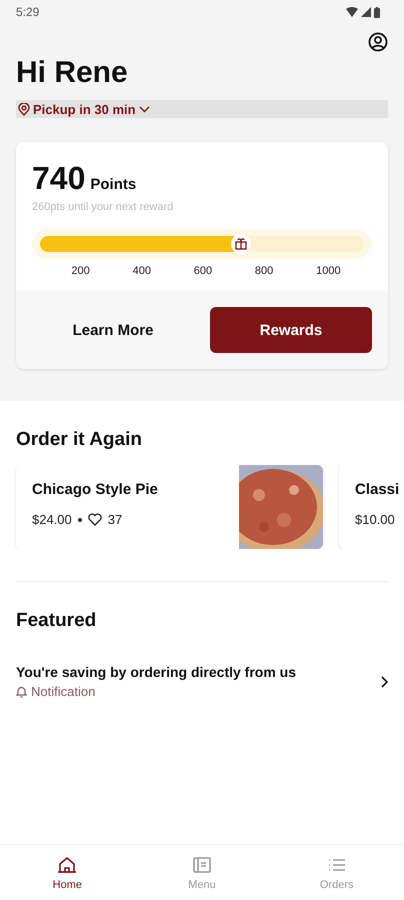  Describe the element at coordinates (378, 42) in the screenshot. I see `profile-icon` at that location.